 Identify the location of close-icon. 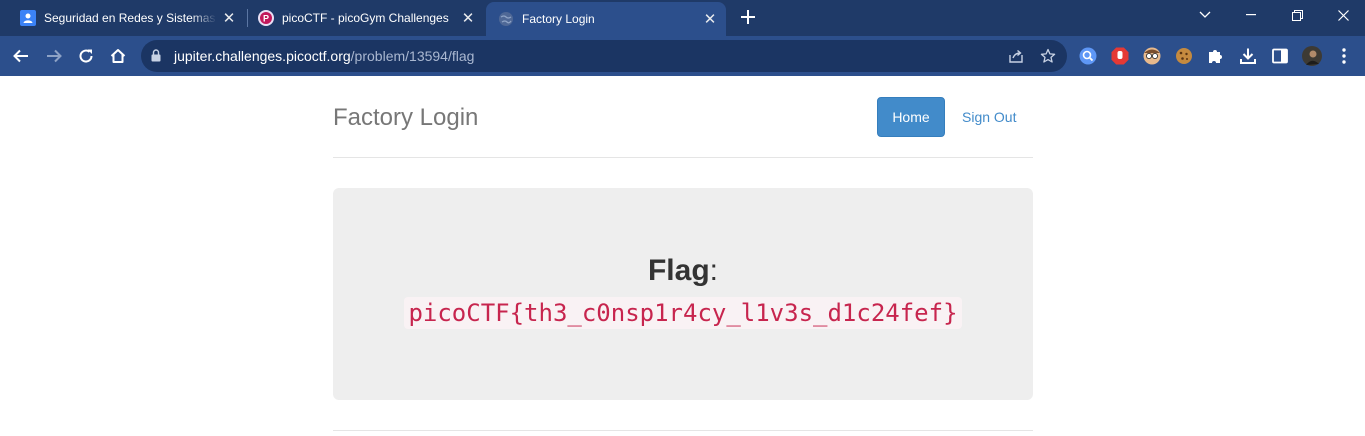
(1343, 15).